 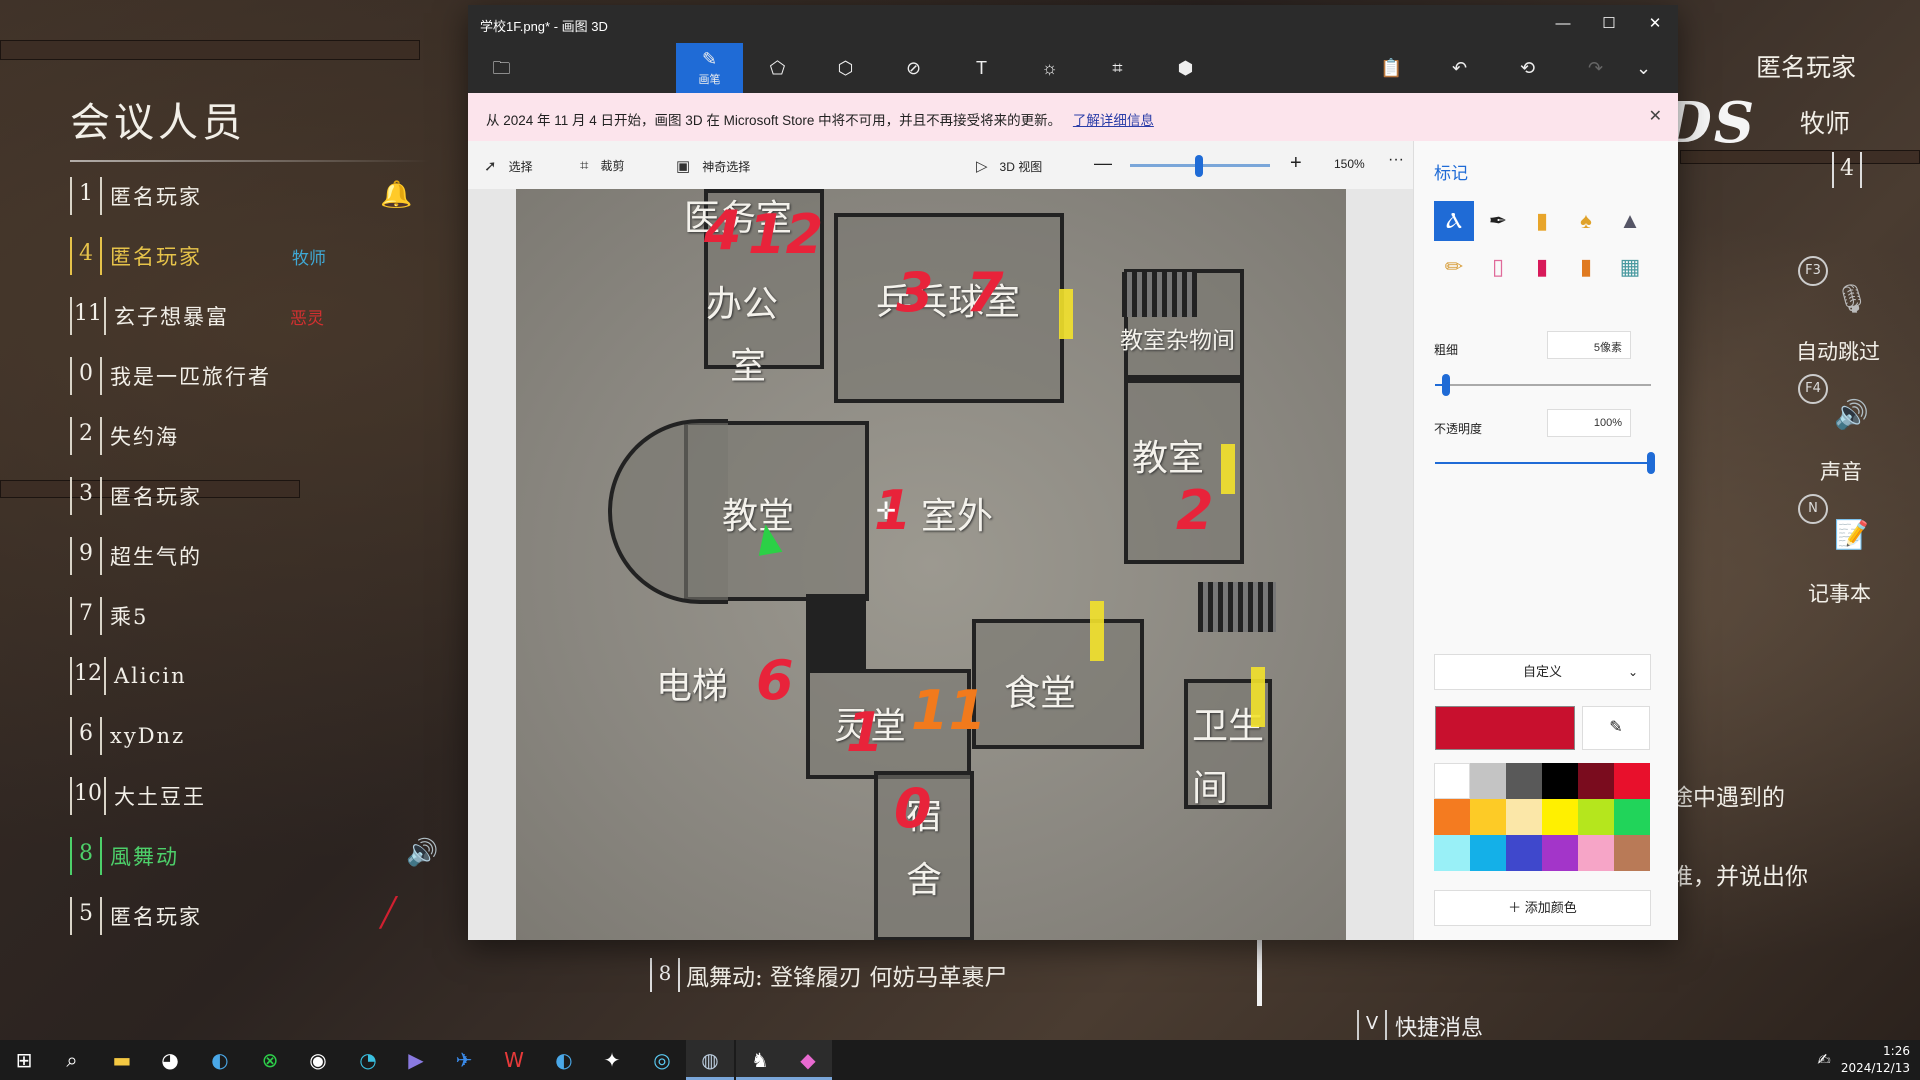 I want to click on watercolor-icon: ♠, so click(x=1586, y=221).